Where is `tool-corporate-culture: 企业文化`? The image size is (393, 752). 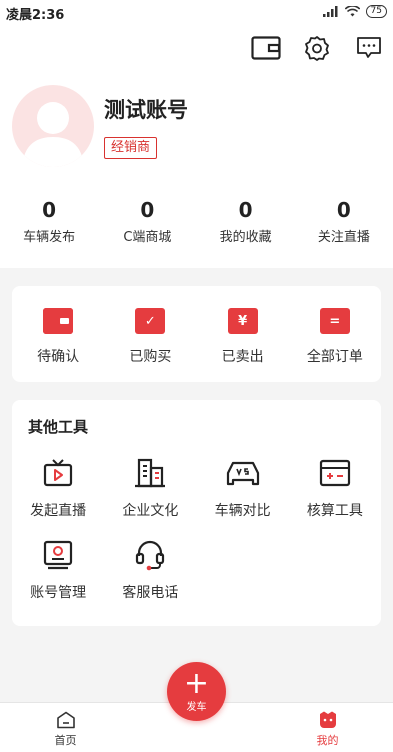 tool-corporate-culture: 企业文化 is located at coordinates (150, 488).